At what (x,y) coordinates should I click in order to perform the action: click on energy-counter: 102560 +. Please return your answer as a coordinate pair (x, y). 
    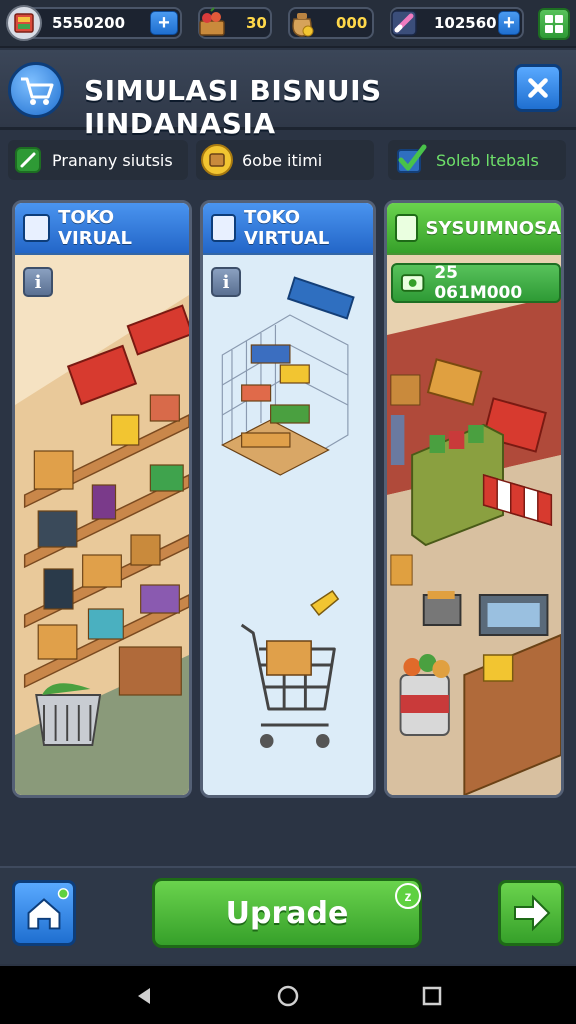
    Looking at the image, I should click on (457, 23).